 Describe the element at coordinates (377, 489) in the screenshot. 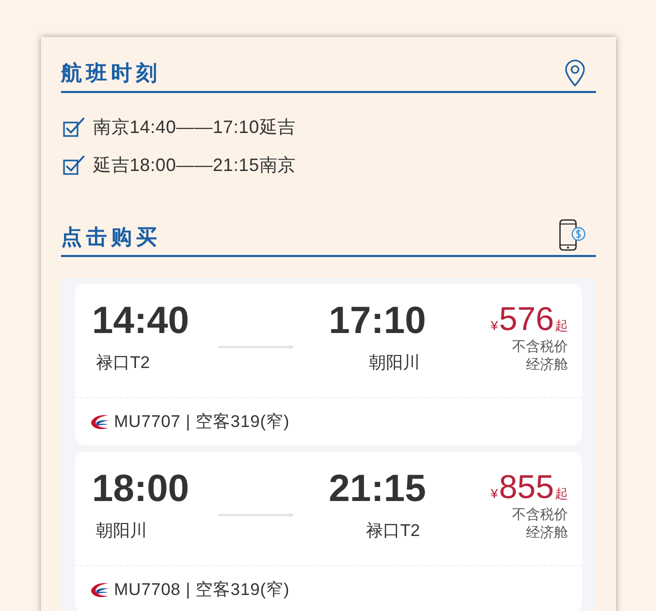

I see `arrival-time: 21:15` at that location.